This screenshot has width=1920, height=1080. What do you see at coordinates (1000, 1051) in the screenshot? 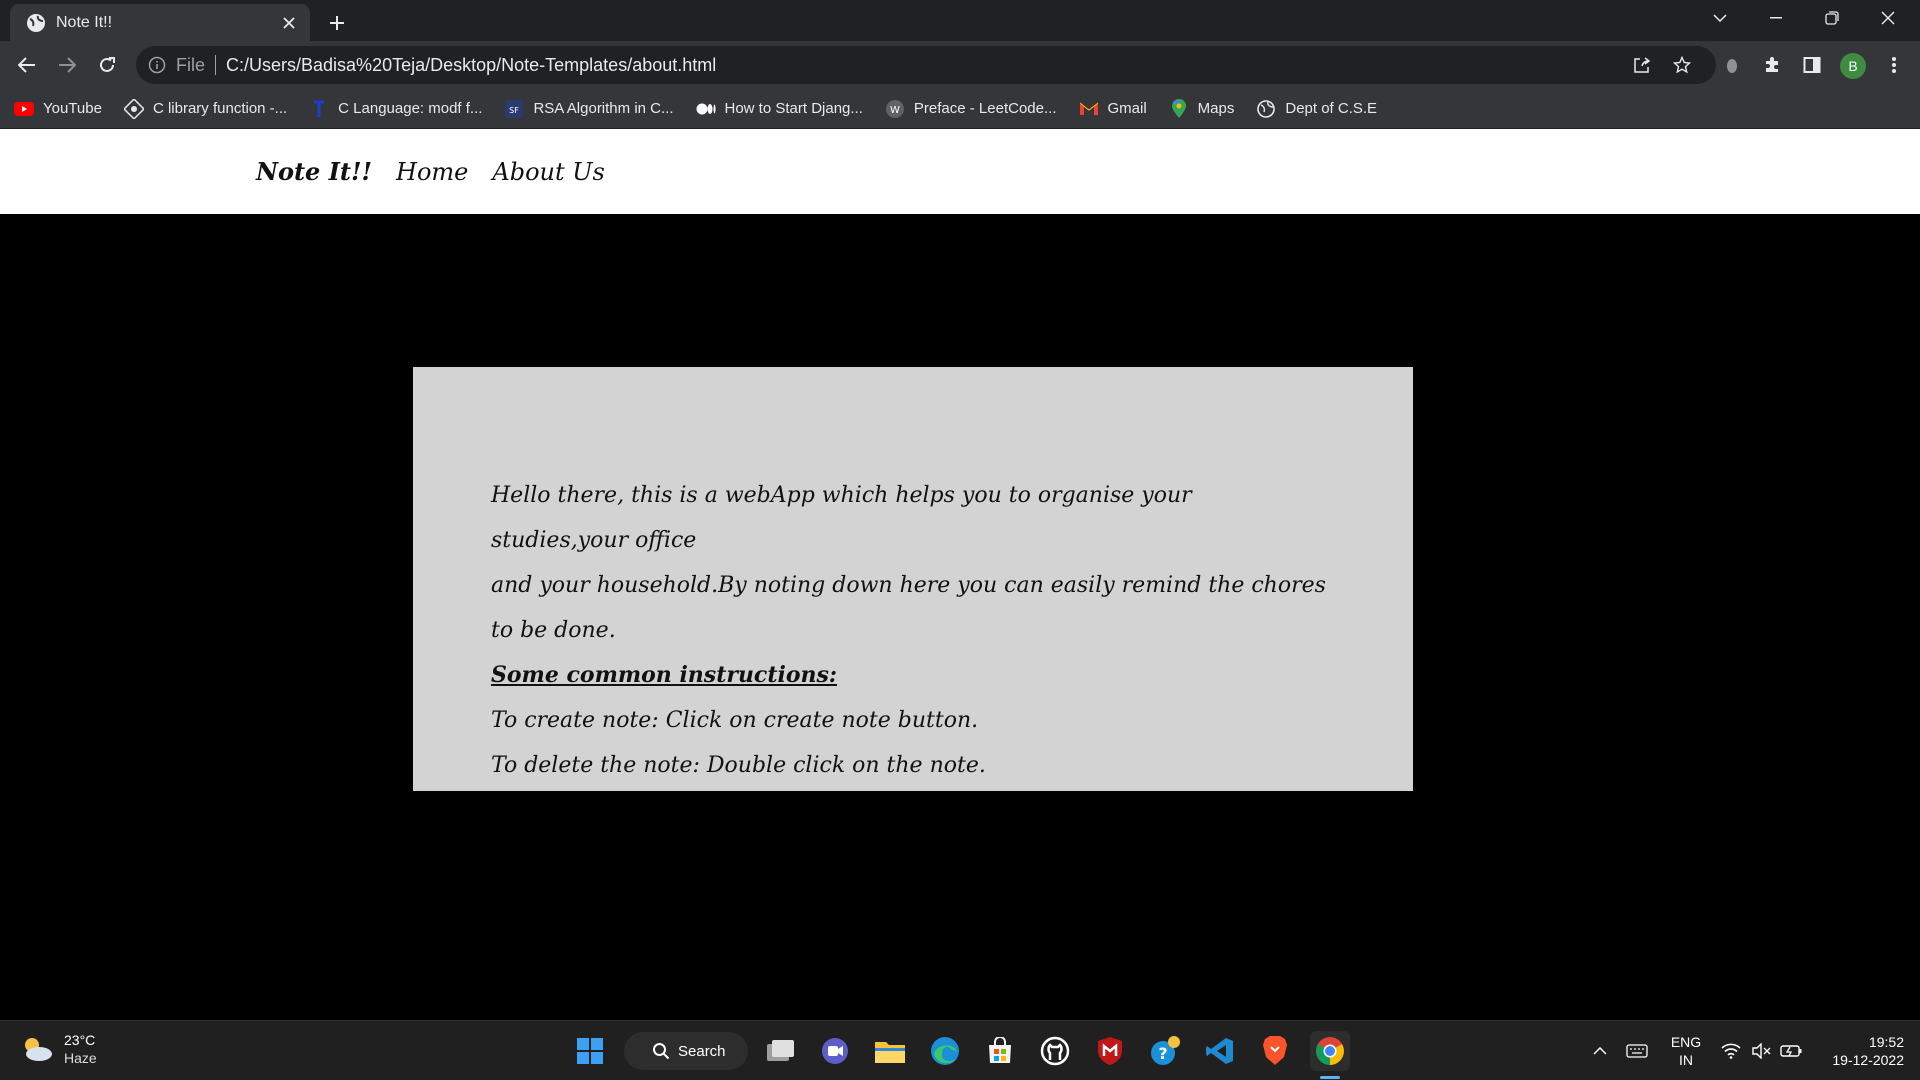
I see `microsoft-store-icon` at bounding box center [1000, 1051].